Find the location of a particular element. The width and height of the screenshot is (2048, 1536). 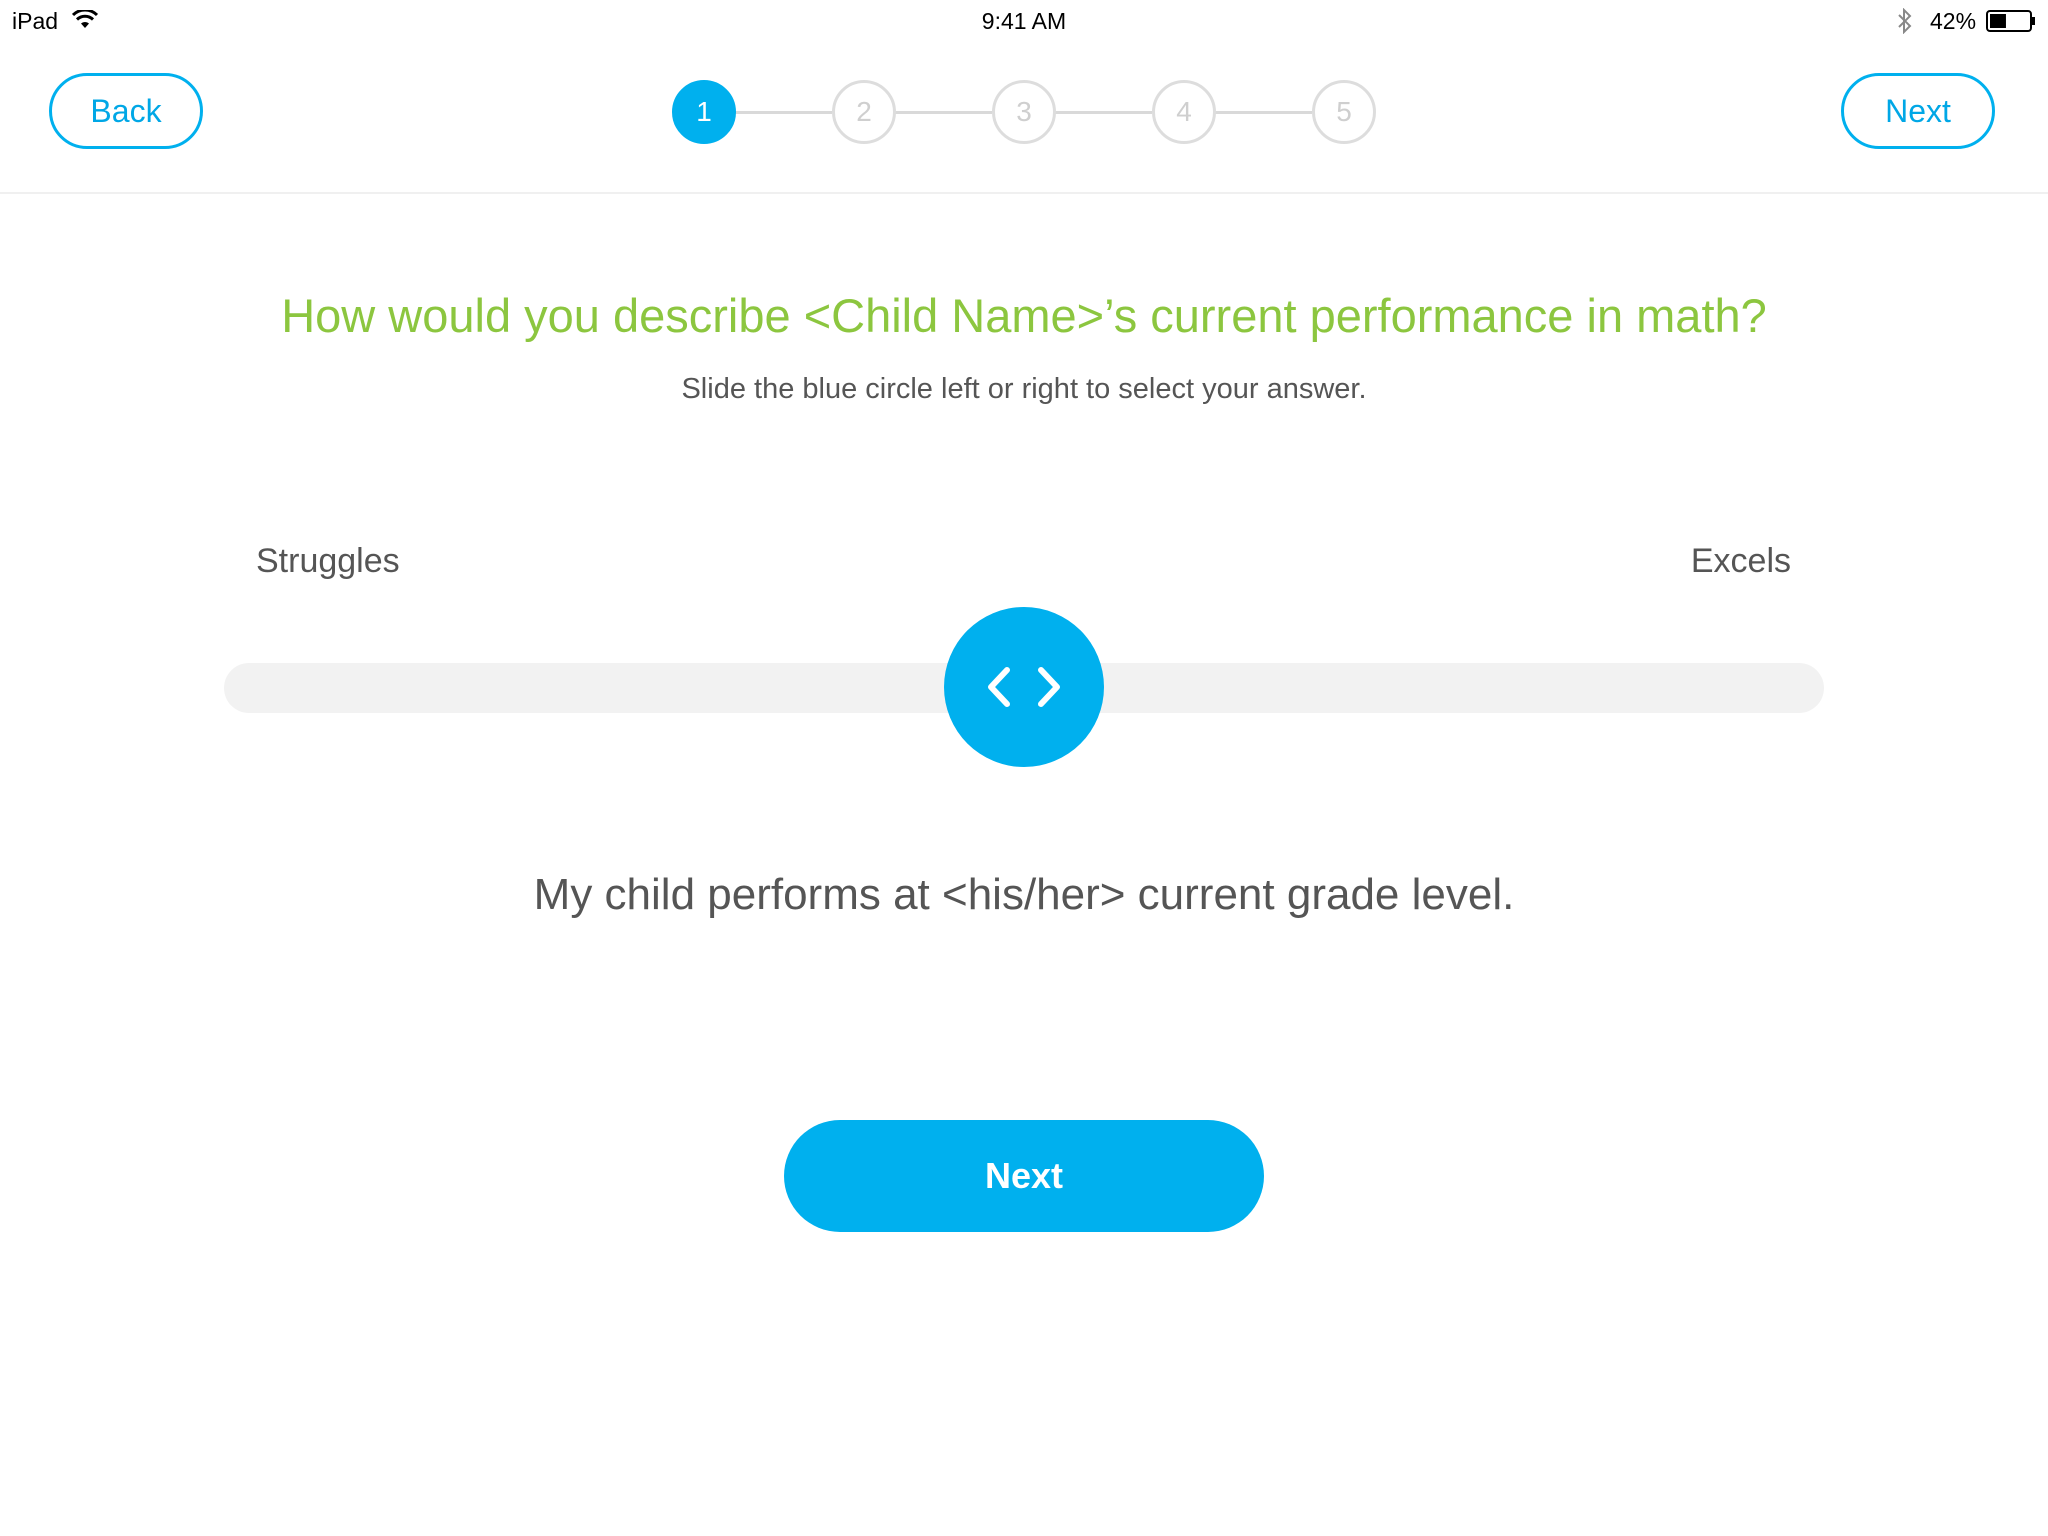

progress-stepper: 1 2 3 4 5 is located at coordinates (1024, 112).